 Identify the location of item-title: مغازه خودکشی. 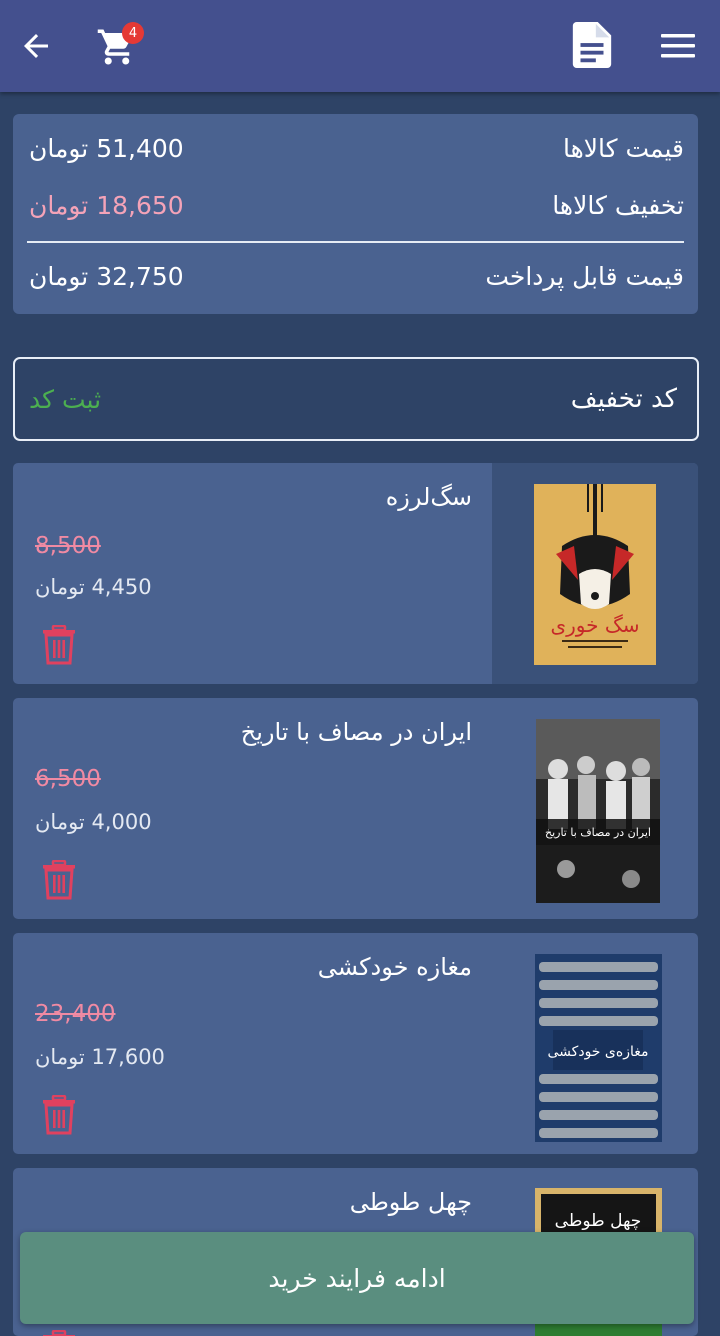
(394, 967).